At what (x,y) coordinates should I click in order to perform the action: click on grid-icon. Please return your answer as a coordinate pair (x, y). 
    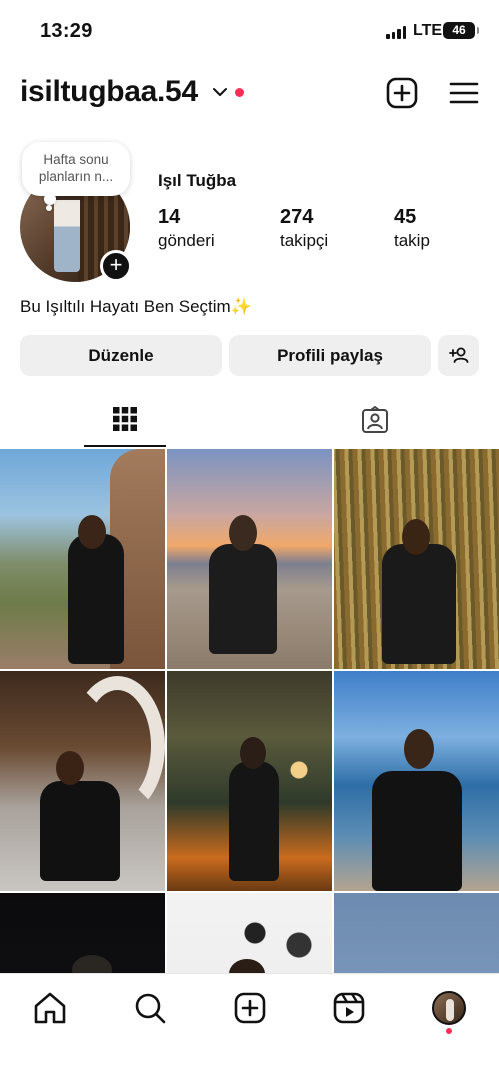
    Looking at the image, I should click on (125, 419).